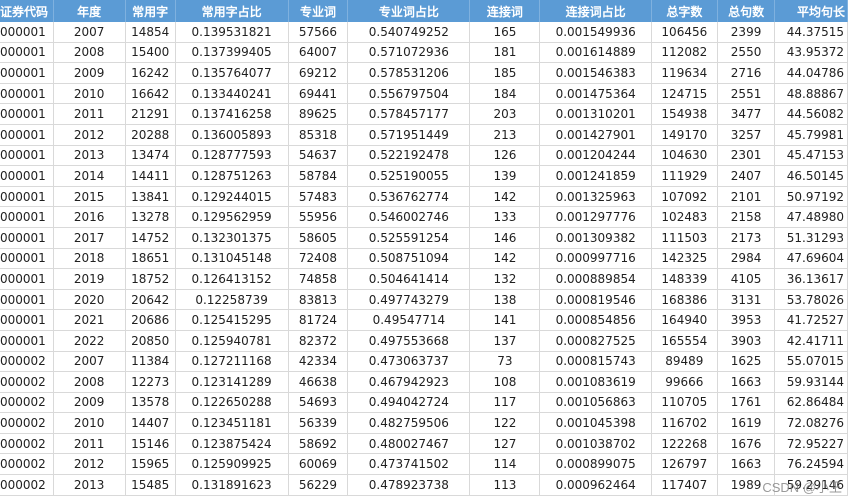 This screenshot has width=848, height=504. I want to click on table-cell: 2399, so click(746, 32).